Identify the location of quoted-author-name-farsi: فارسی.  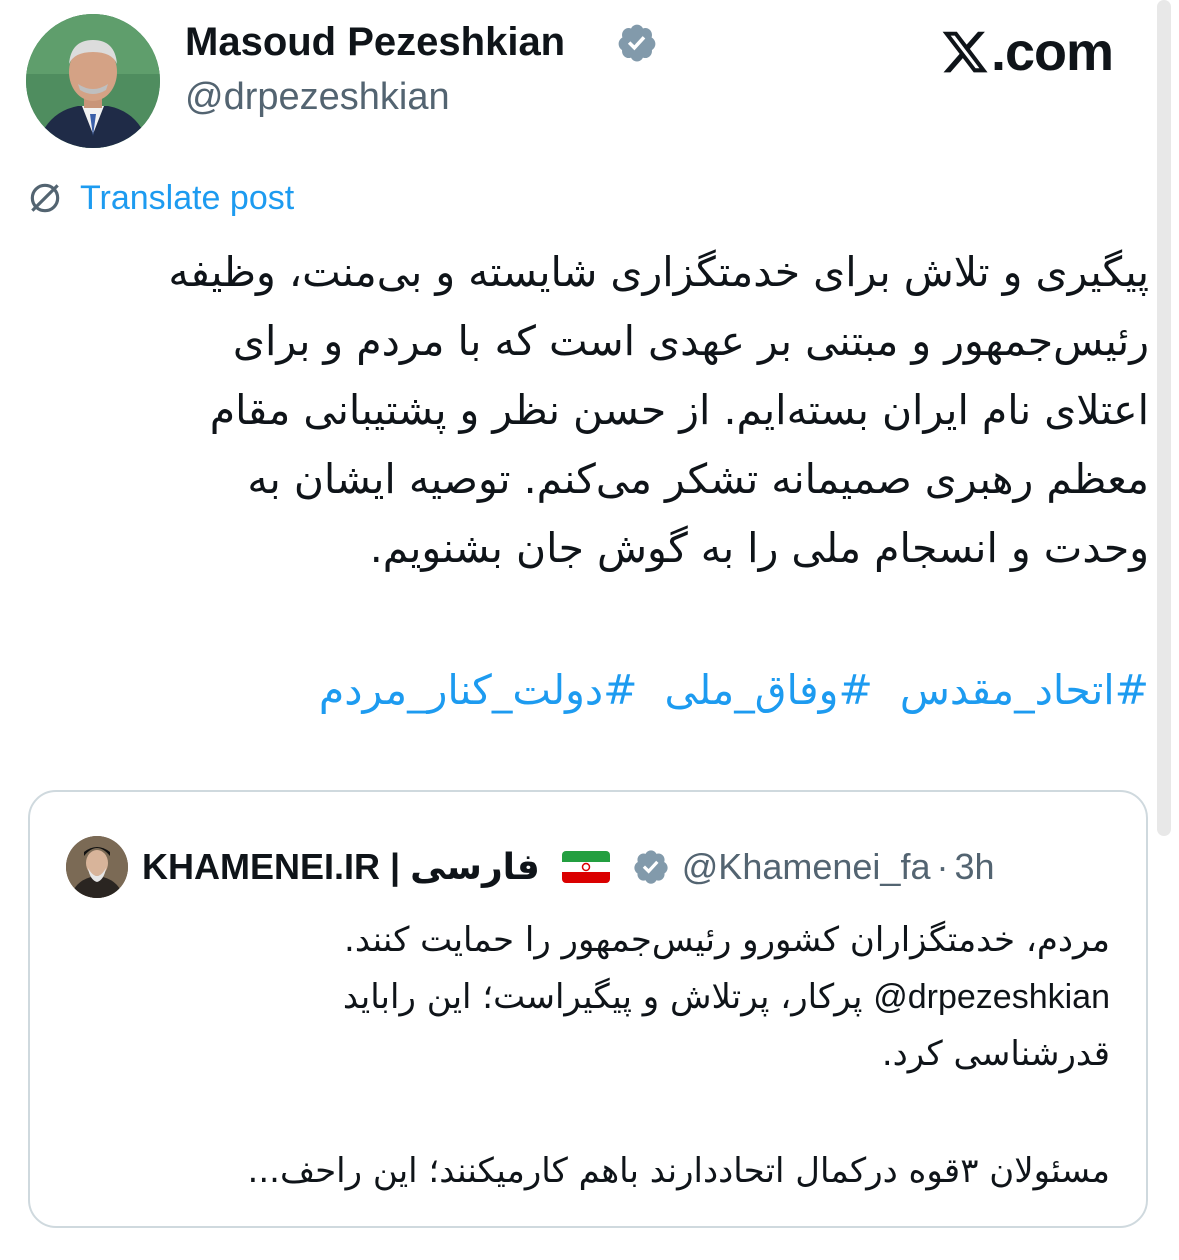
(475, 867).